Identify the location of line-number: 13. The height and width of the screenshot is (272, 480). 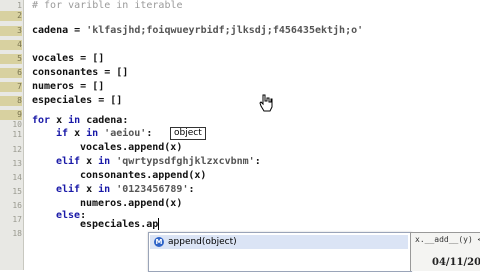
(17, 163).